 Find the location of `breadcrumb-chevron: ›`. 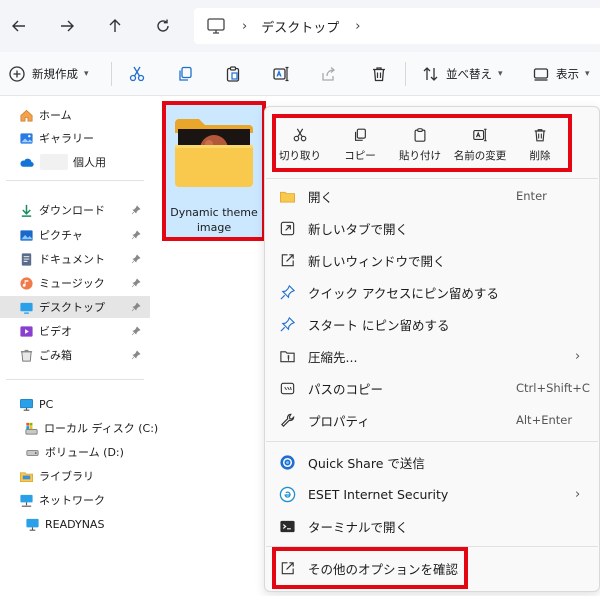

breadcrumb-chevron: › is located at coordinates (357, 26).